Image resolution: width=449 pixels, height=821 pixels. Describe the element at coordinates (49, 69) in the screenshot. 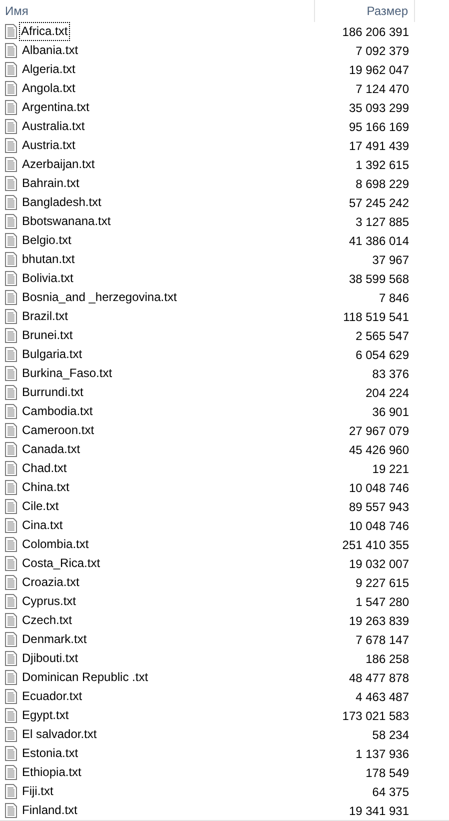

I see `file-name: Algeria.txt` at that location.